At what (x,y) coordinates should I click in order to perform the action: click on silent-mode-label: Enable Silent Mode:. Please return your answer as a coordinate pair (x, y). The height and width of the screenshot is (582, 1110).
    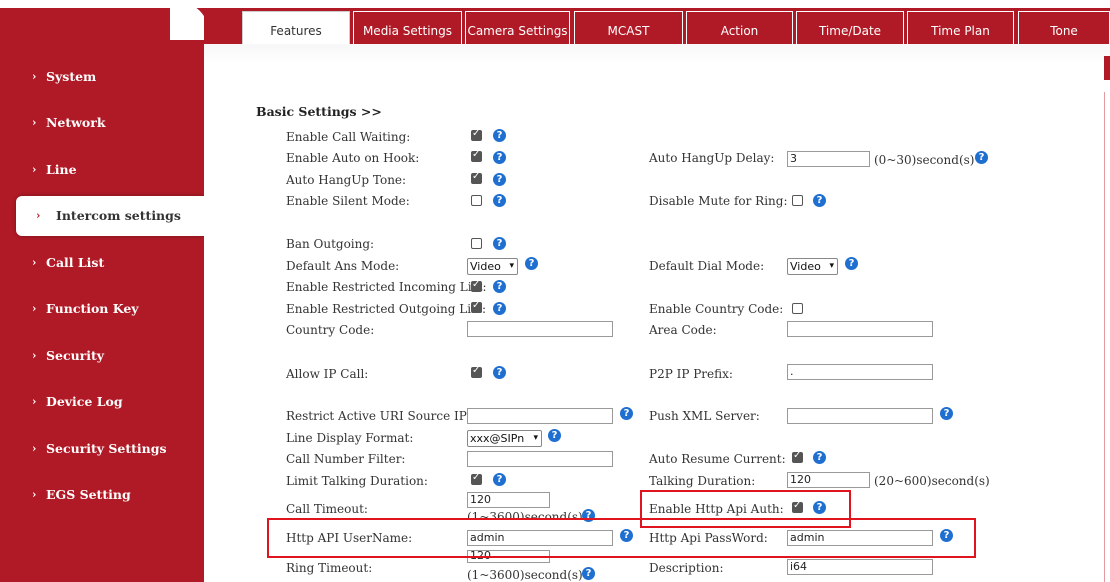
    Looking at the image, I should click on (348, 201).